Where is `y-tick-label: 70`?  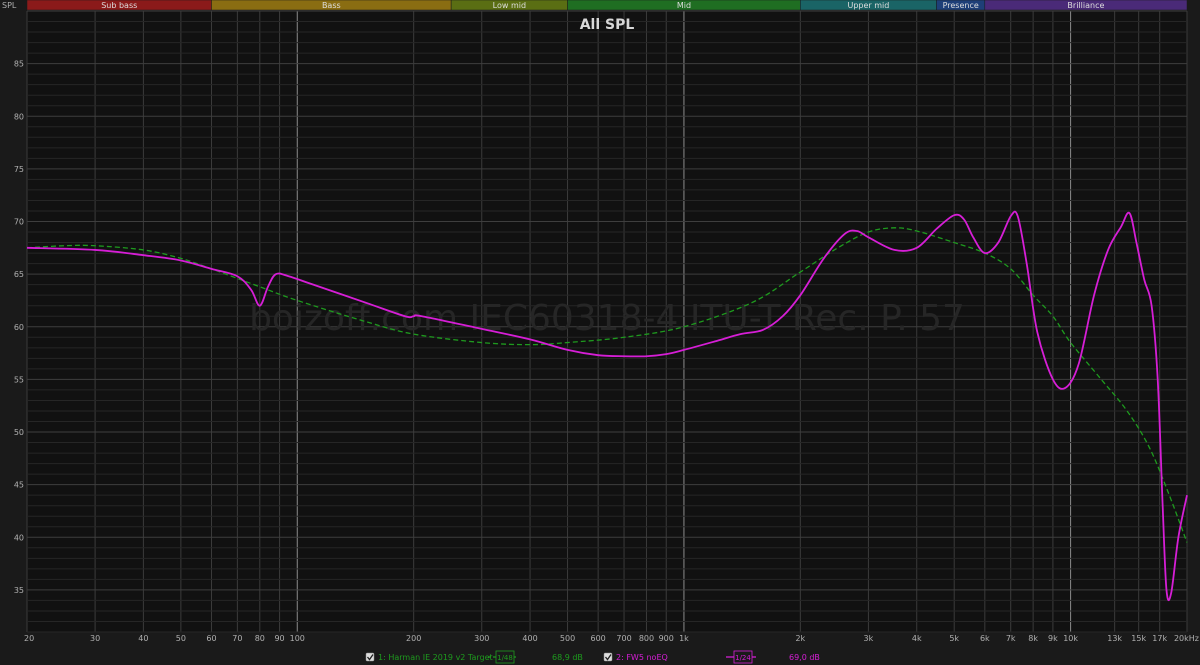
y-tick-label: 70 is located at coordinates (19, 222).